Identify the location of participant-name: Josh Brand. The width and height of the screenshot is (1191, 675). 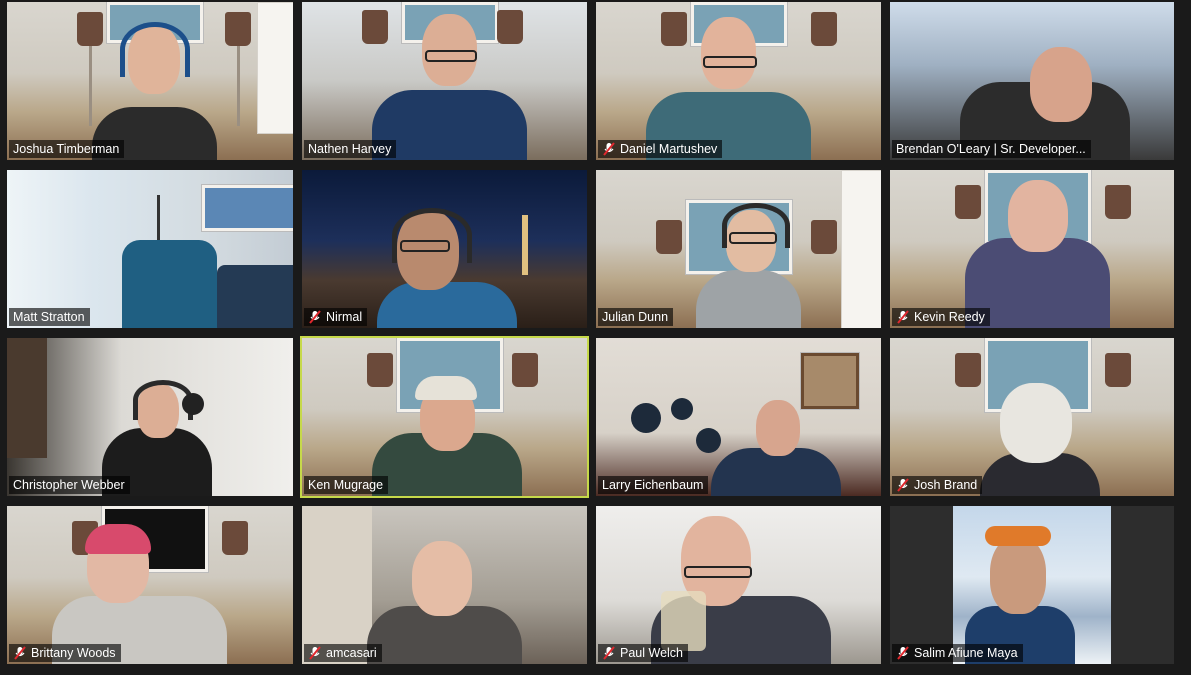
(946, 485).